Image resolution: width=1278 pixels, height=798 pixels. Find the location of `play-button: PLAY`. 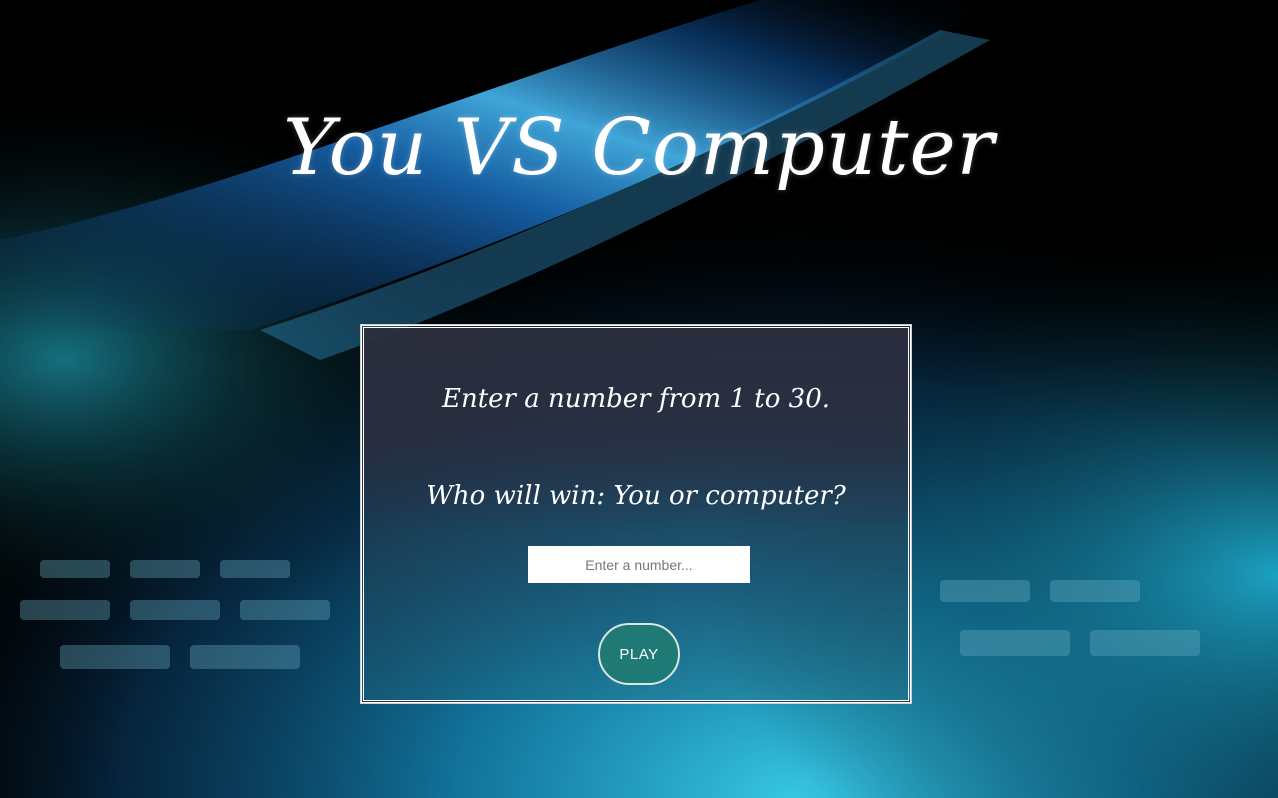

play-button: PLAY is located at coordinates (639, 654).